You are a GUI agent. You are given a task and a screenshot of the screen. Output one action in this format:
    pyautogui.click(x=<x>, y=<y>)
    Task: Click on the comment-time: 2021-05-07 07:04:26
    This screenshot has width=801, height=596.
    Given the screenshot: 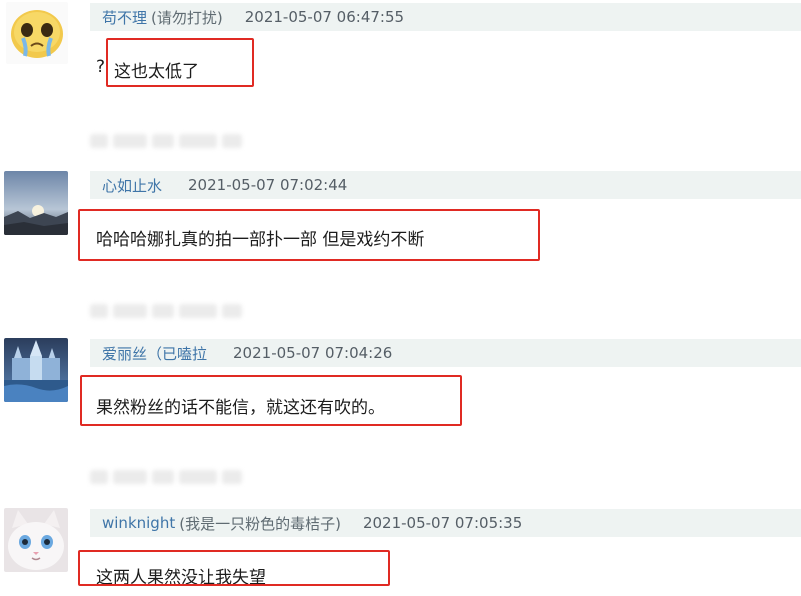 What is the action you would take?
    pyautogui.click(x=313, y=353)
    